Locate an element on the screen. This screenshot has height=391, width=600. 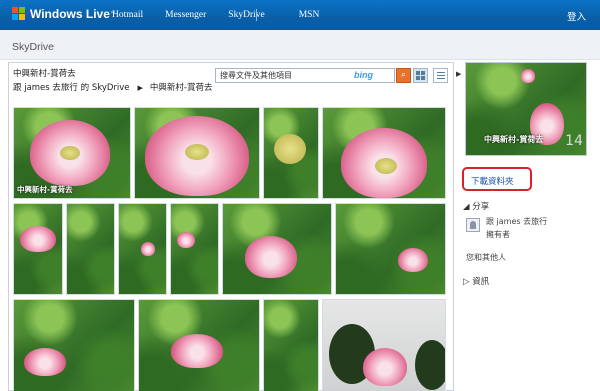
share-heading: 分享 is located at coordinates (481, 207).